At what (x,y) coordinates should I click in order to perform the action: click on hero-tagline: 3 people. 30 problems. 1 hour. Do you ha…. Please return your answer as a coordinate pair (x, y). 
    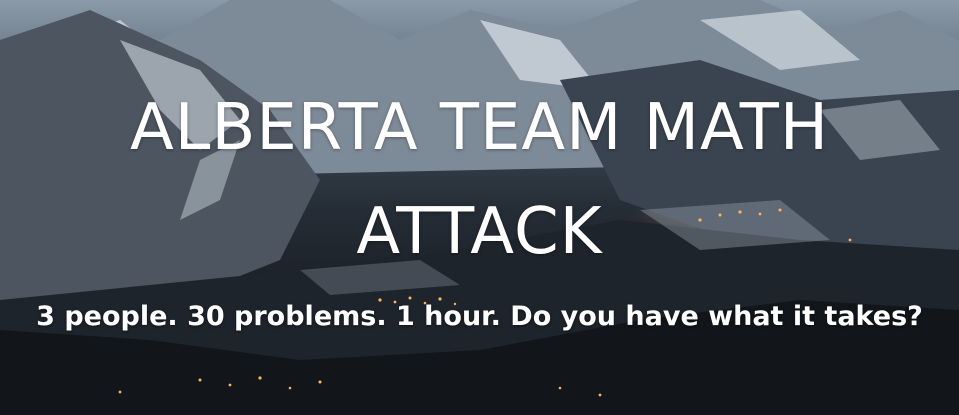
    Looking at the image, I should click on (479, 316).